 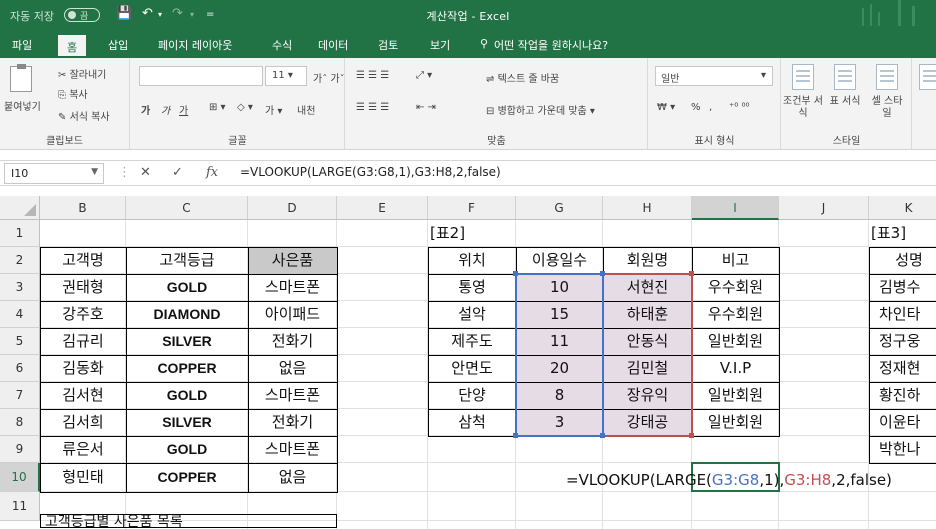 I want to click on table1-grade: DIAMOND, so click(x=187, y=314).